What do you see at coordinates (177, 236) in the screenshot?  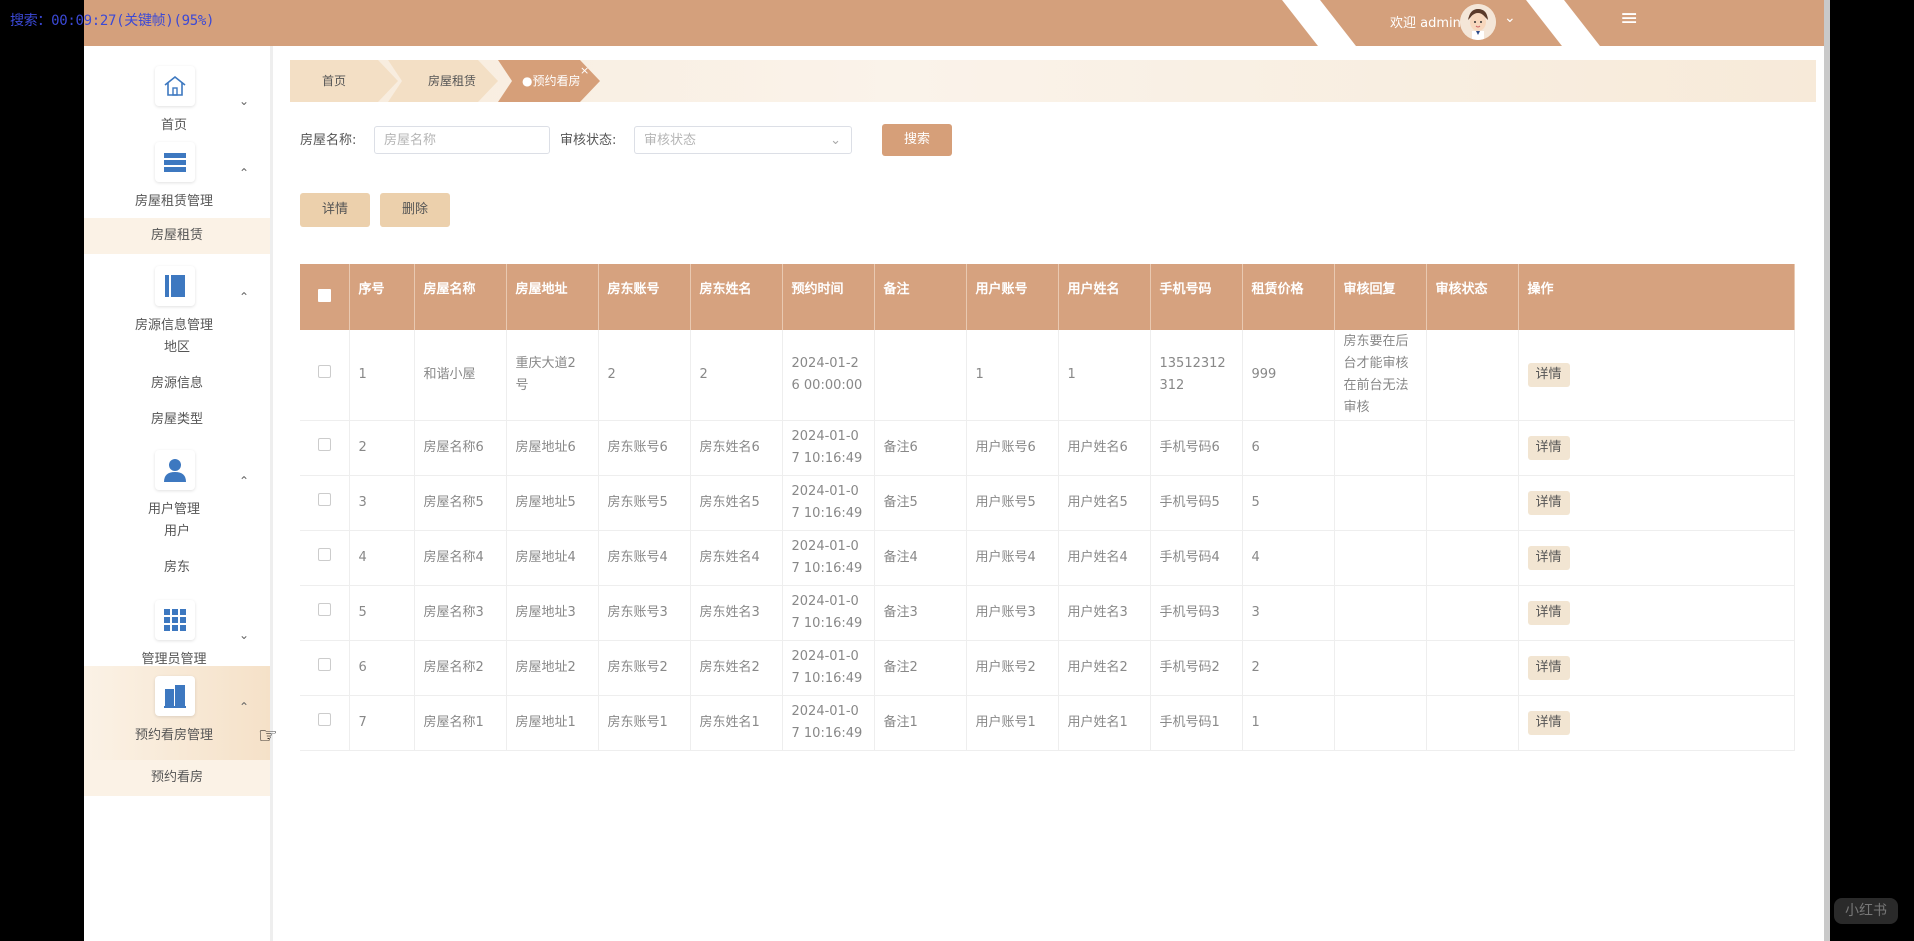 I see `sidebar-item-rental: 房屋租赁` at bounding box center [177, 236].